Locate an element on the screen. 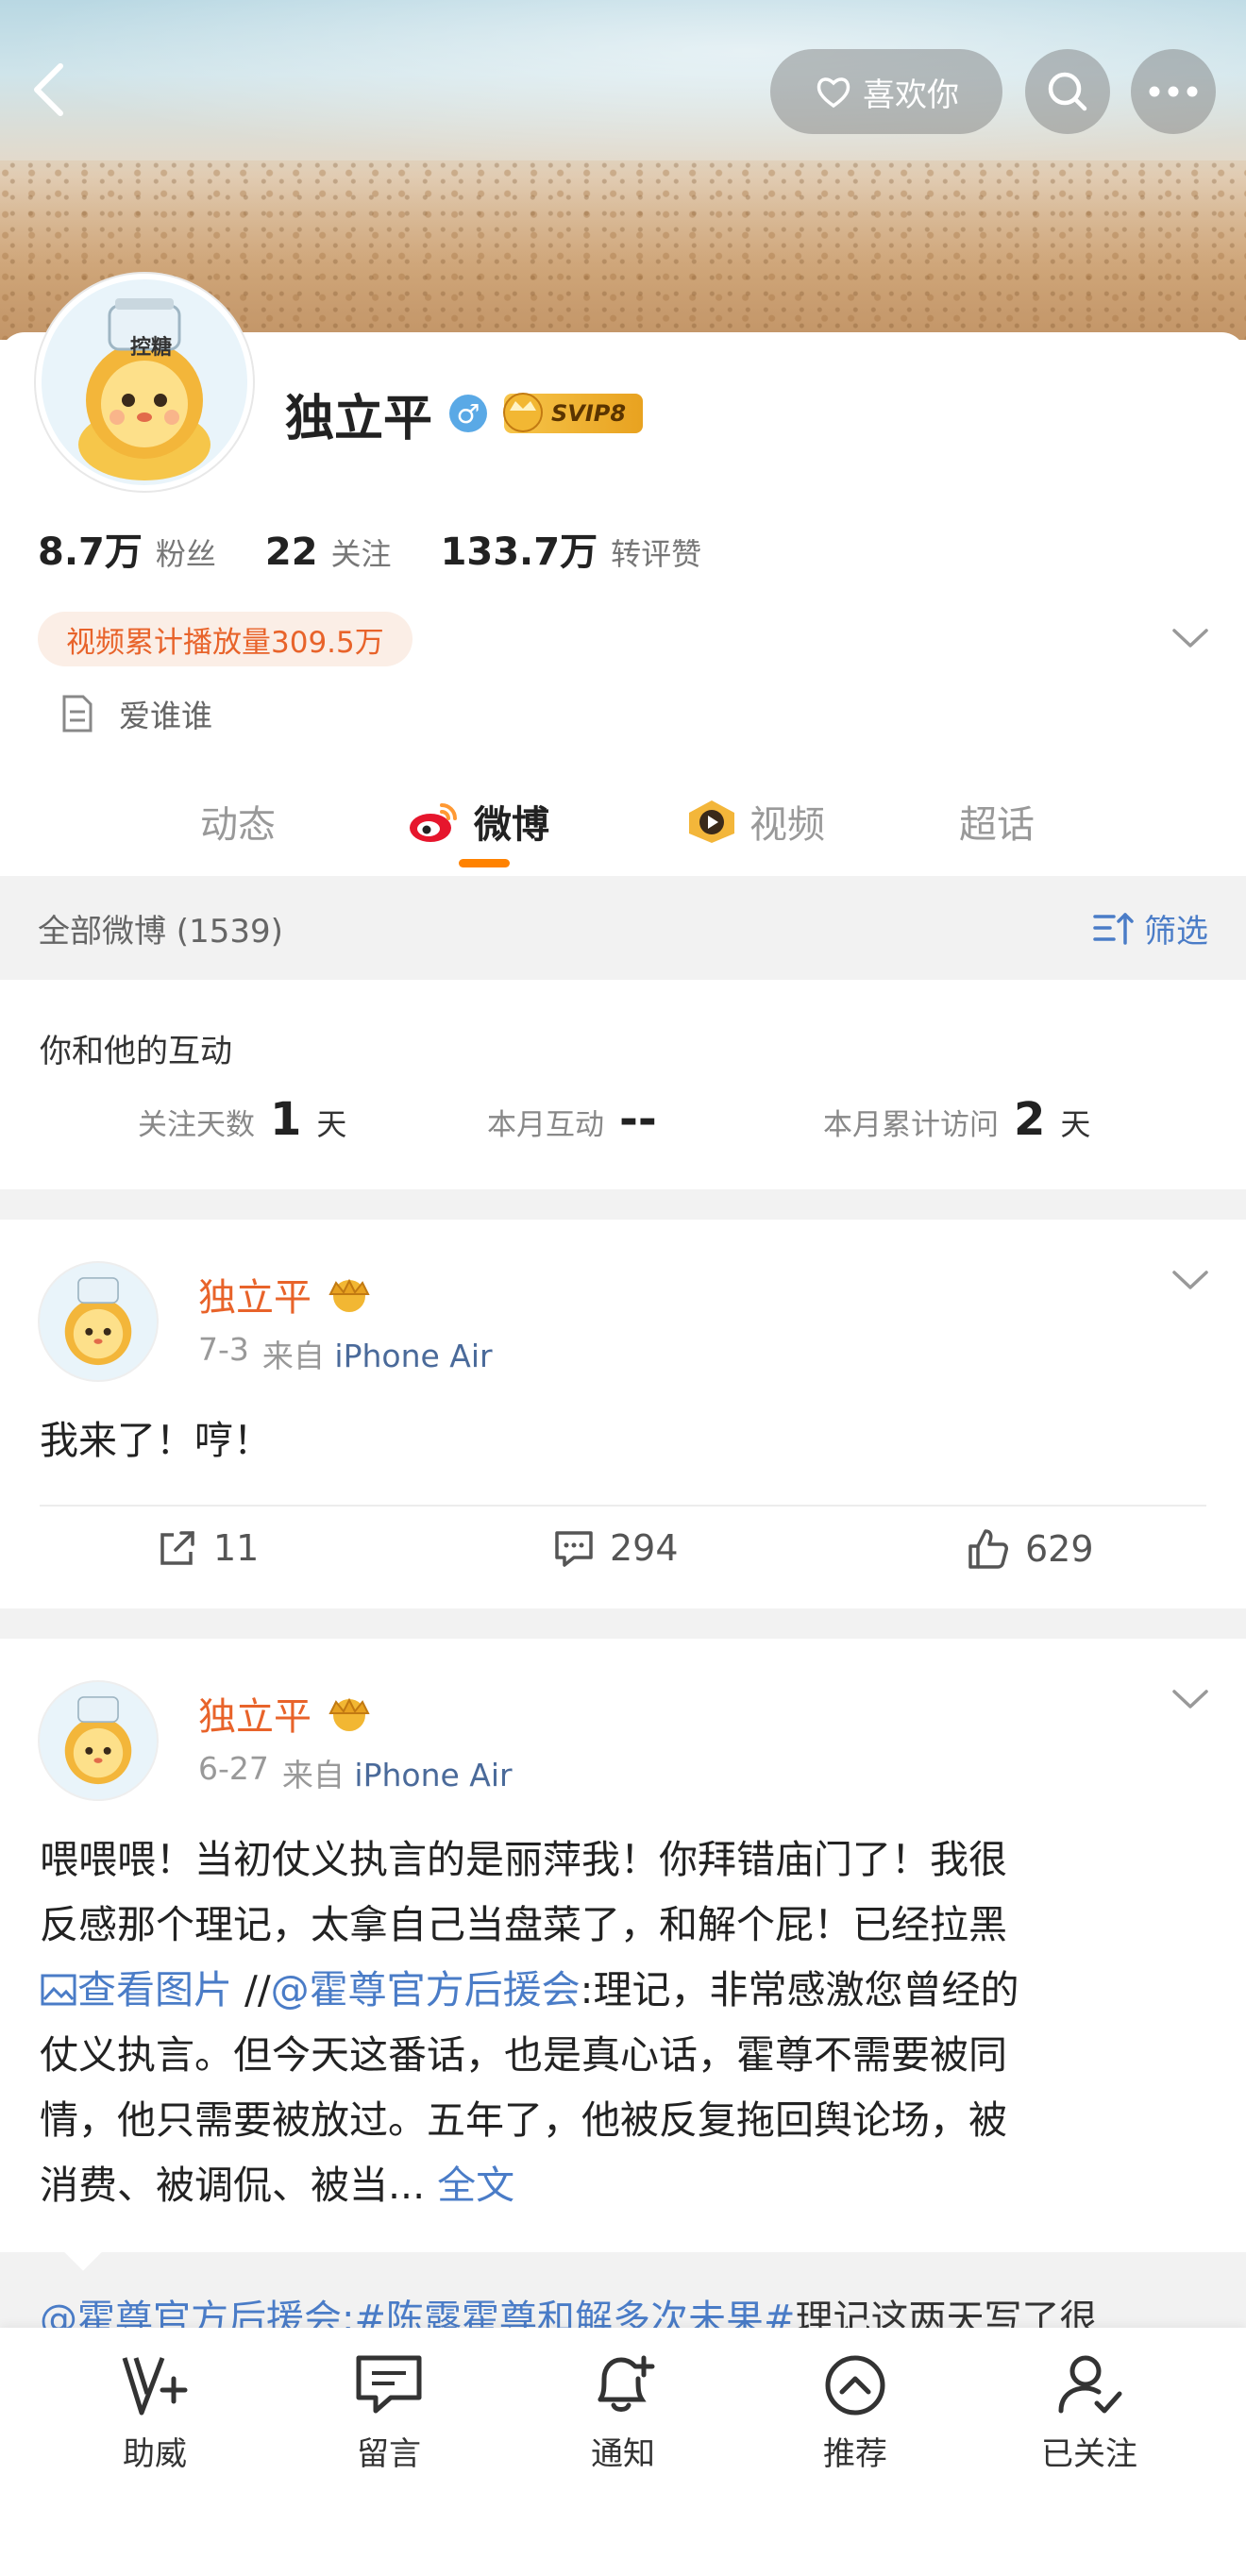  message-icon is located at coordinates (389, 2385).